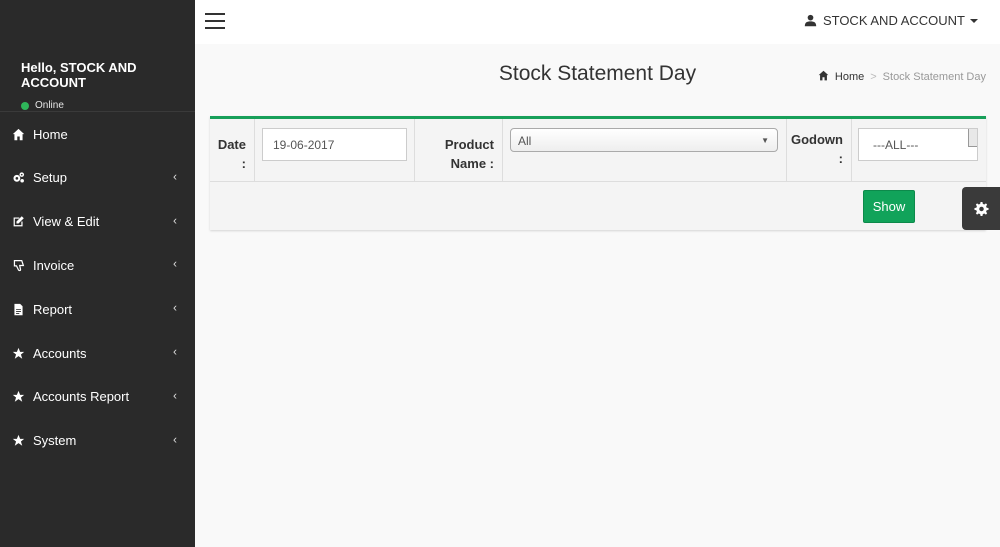  What do you see at coordinates (974, 20) in the screenshot?
I see `caret-down-icon` at bounding box center [974, 20].